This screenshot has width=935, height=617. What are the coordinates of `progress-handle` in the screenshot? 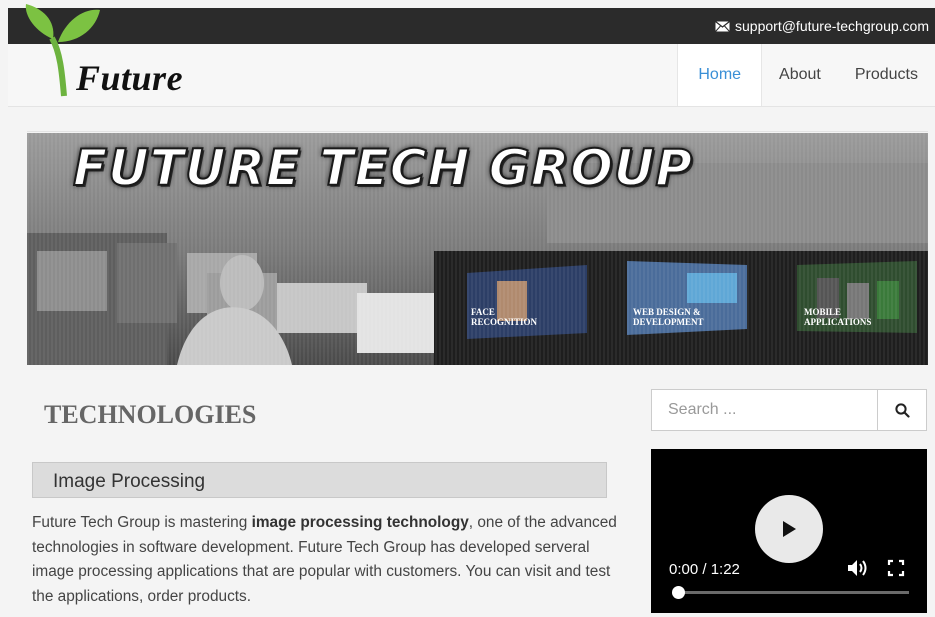 It's located at (678, 592).